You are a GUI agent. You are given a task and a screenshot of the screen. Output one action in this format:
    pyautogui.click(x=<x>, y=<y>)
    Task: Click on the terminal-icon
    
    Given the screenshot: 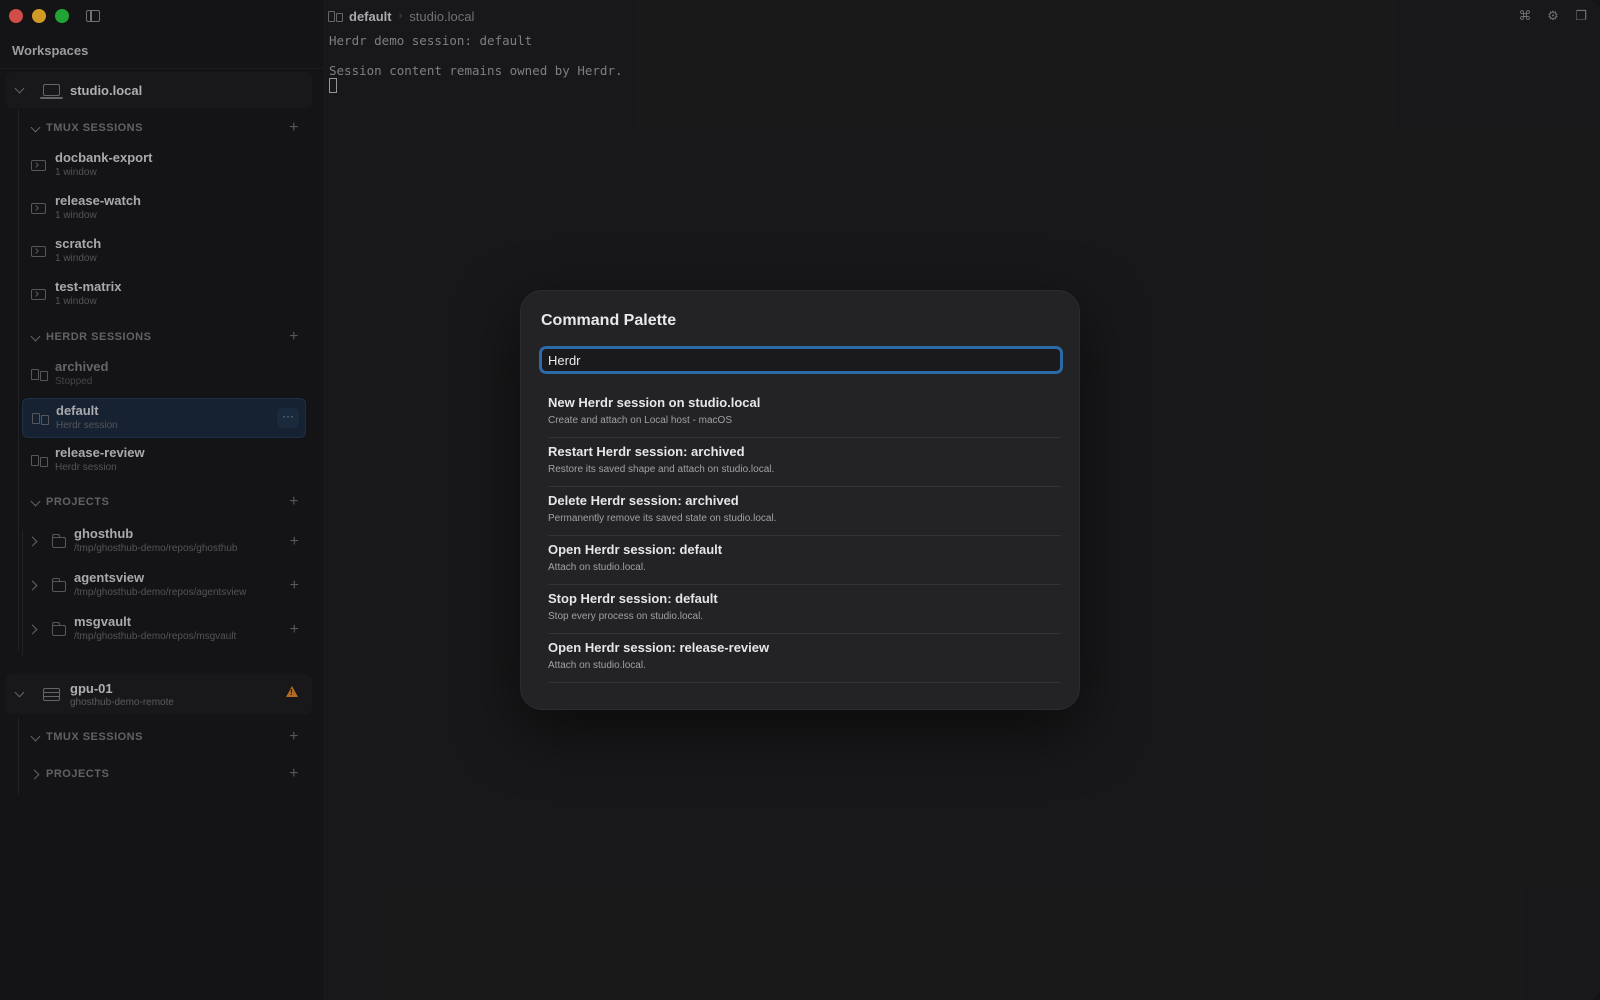 What is the action you would take?
    pyautogui.click(x=38, y=165)
    